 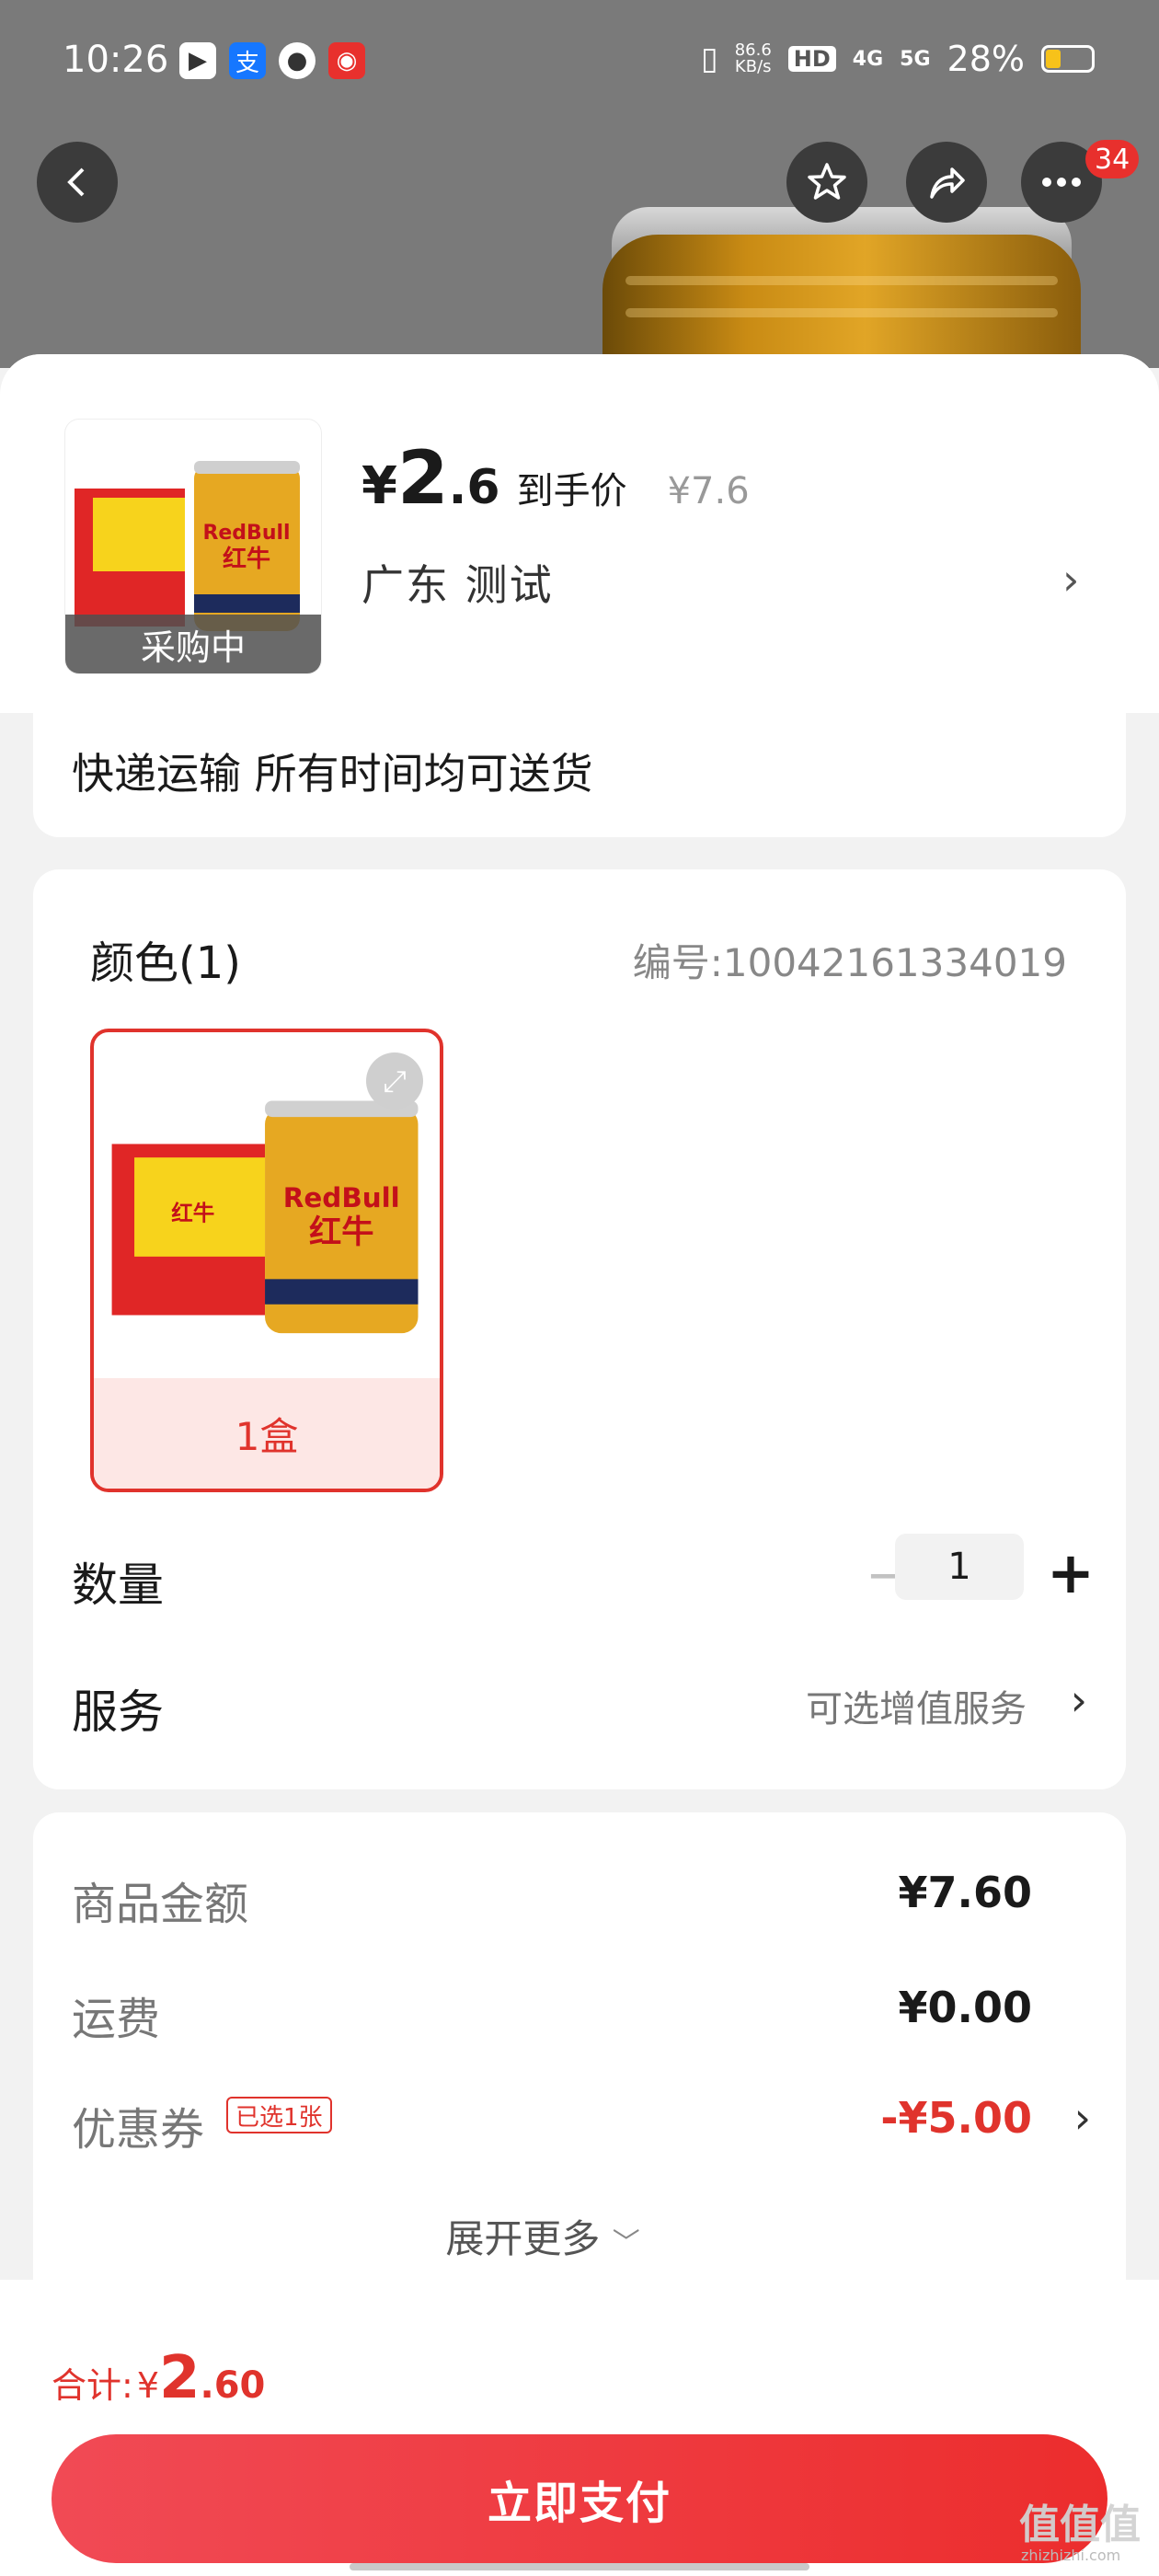 I want to click on service-value: 可选增值服务, so click(x=916, y=1705).